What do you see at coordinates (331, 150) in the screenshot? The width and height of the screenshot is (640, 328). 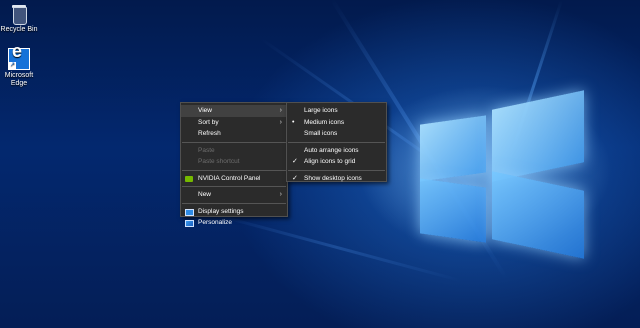 I see `menu-item-label: Auto arrange icons` at bounding box center [331, 150].